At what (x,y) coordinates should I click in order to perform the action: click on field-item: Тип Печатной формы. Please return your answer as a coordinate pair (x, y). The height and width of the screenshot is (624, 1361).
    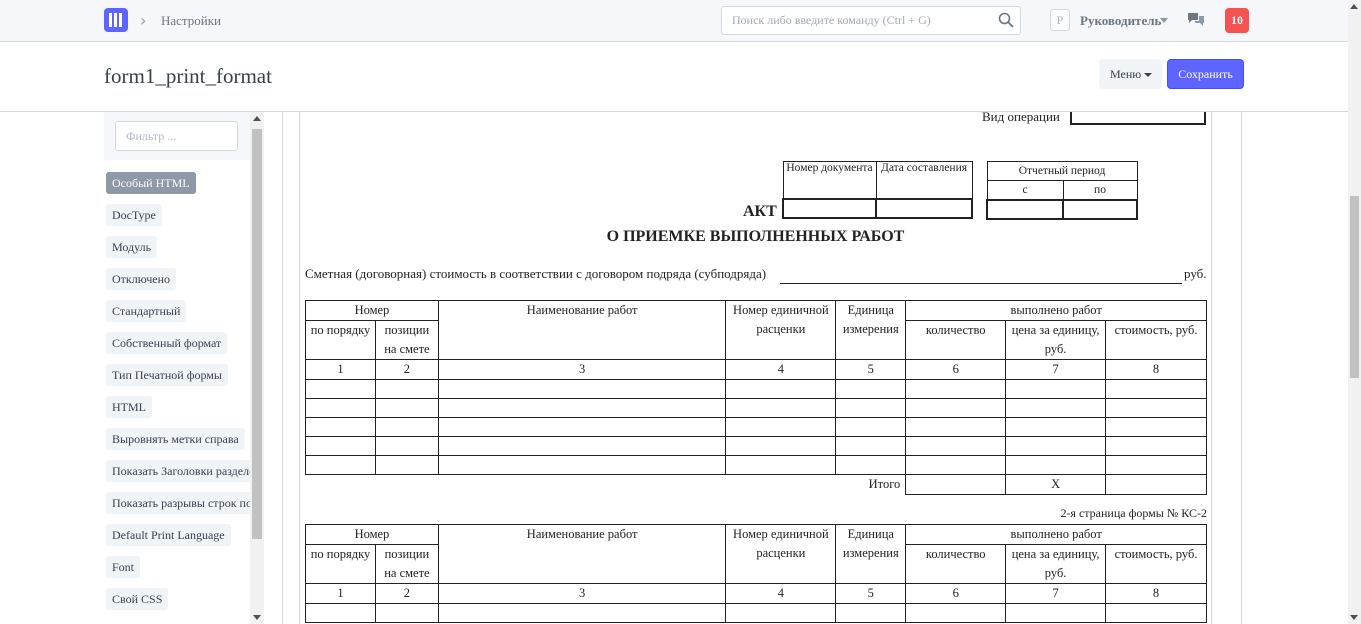
    Looking at the image, I should click on (167, 375).